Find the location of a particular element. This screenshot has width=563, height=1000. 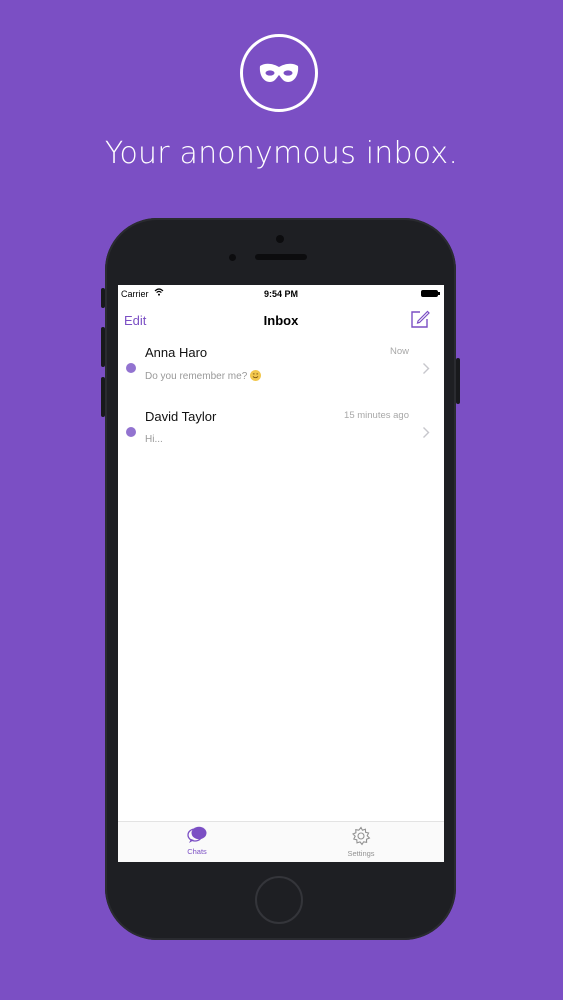

compose-icon is located at coordinates (420, 319).